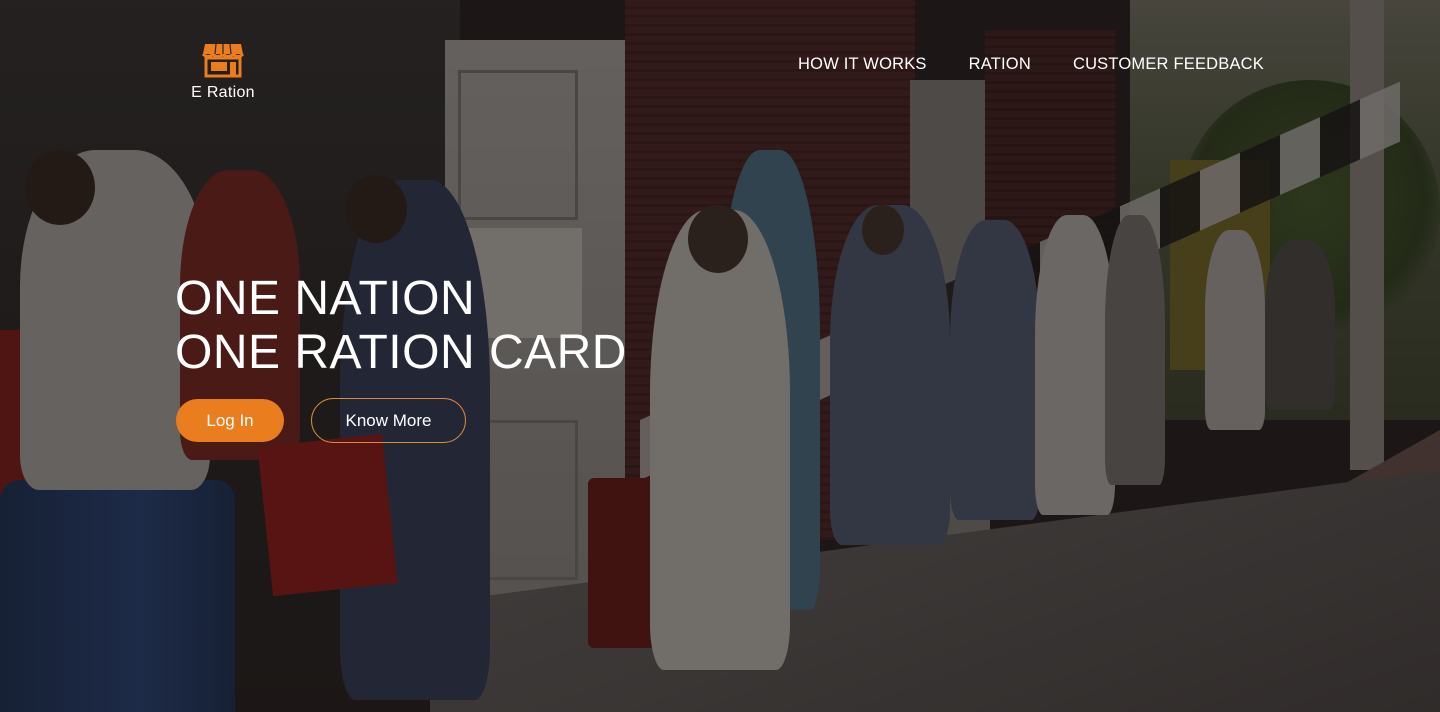  I want to click on login-button: Log In, so click(230, 420).